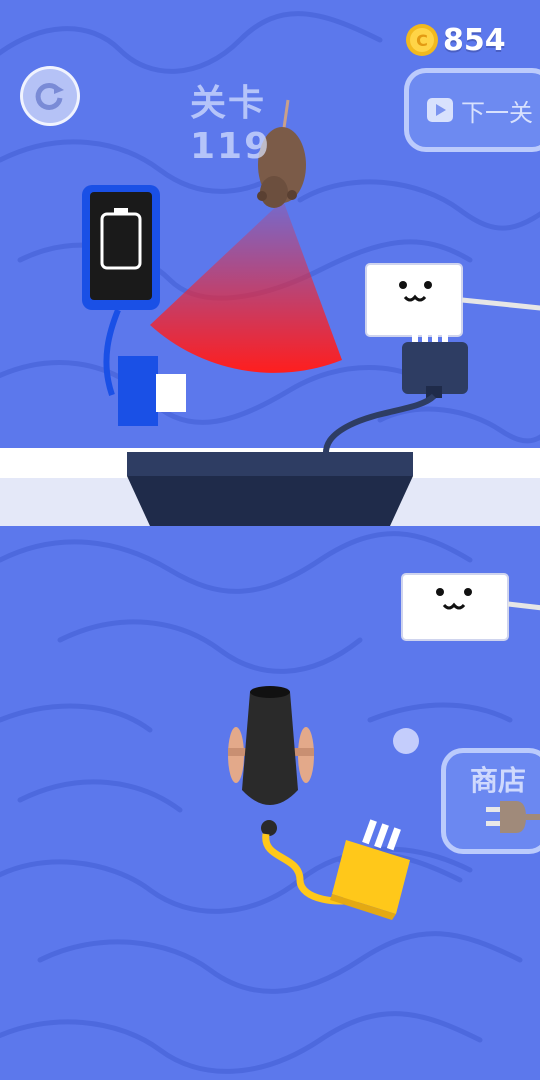 The height and width of the screenshot is (1080, 540). Describe the element at coordinates (513, 817) in the screenshot. I see `plug-icon` at that location.